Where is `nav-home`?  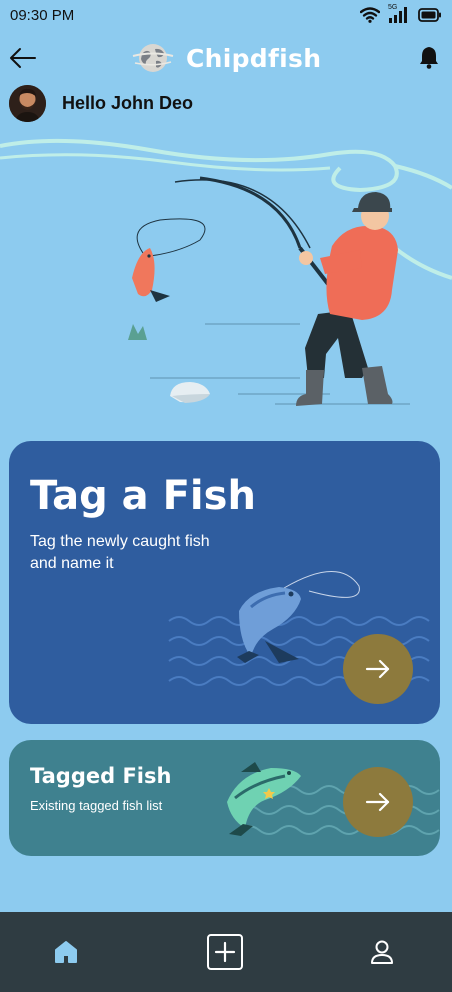
nav-home is located at coordinates (66, 952).